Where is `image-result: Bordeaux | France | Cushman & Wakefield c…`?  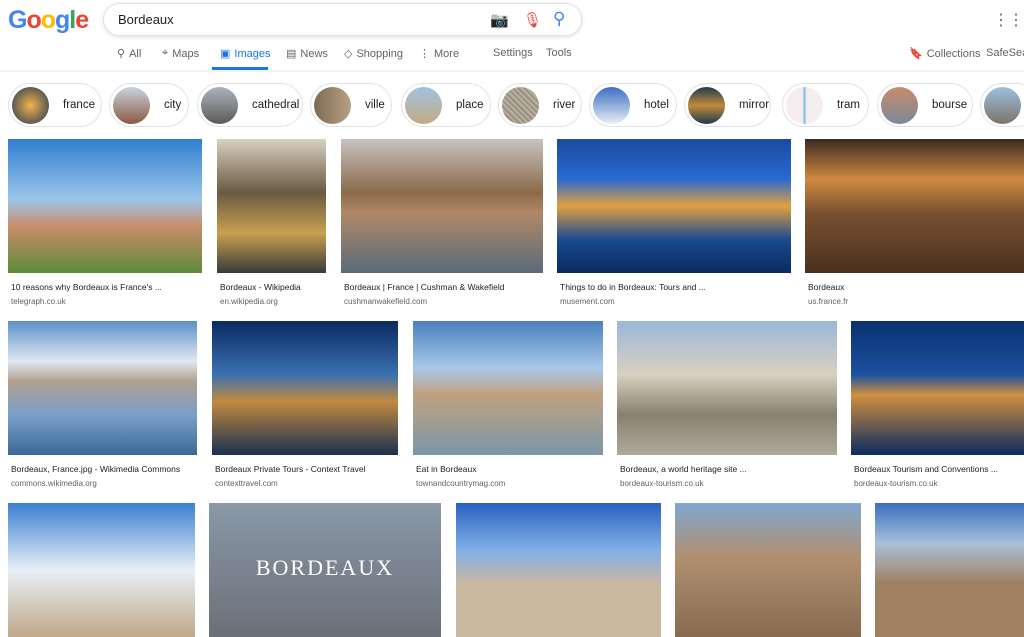
image-result: Bordeaux | France | Cushman & Wakefield c… is located at coordinates (442, 222).